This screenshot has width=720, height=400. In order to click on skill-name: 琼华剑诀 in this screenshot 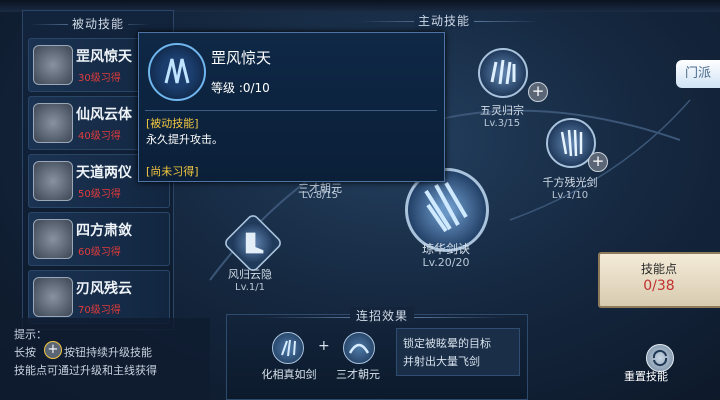, I will do `click(445, 249)`.